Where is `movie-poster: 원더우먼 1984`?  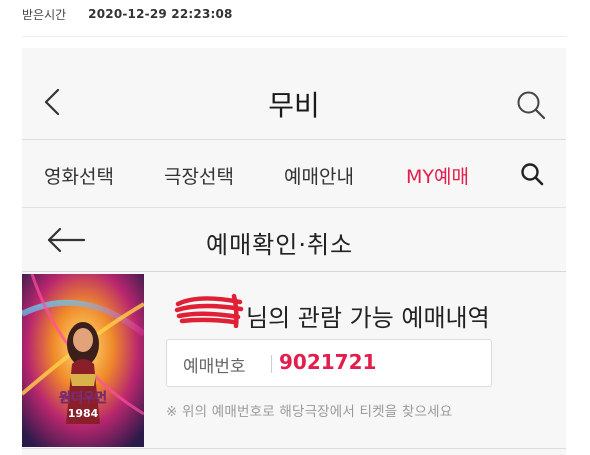 movie-poster: 원더우먼 1984 is located at coordinates (83, 360).